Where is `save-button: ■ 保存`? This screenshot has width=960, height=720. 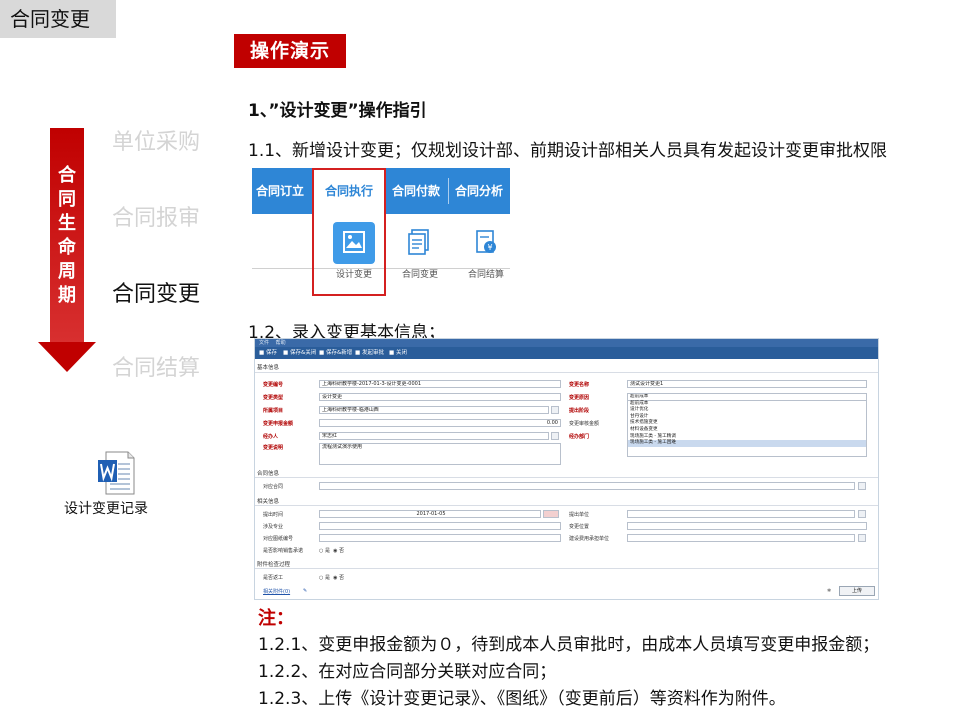 save-button: ■ 保存 is located at coordinates (268, 353).